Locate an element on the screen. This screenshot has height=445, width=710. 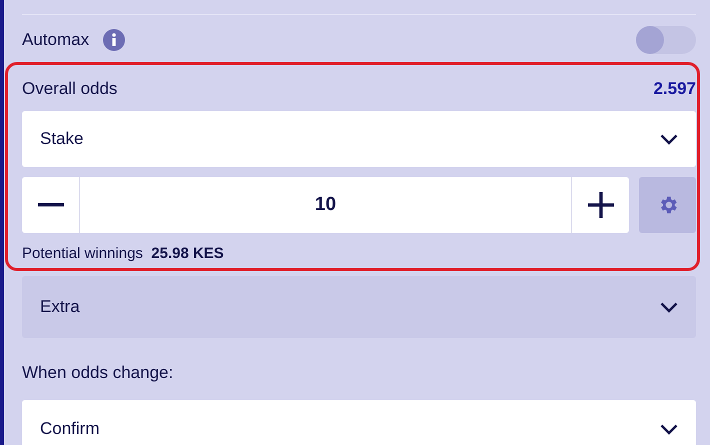
overall-odds-label: Overall odds is located at coordinates (70, 89).